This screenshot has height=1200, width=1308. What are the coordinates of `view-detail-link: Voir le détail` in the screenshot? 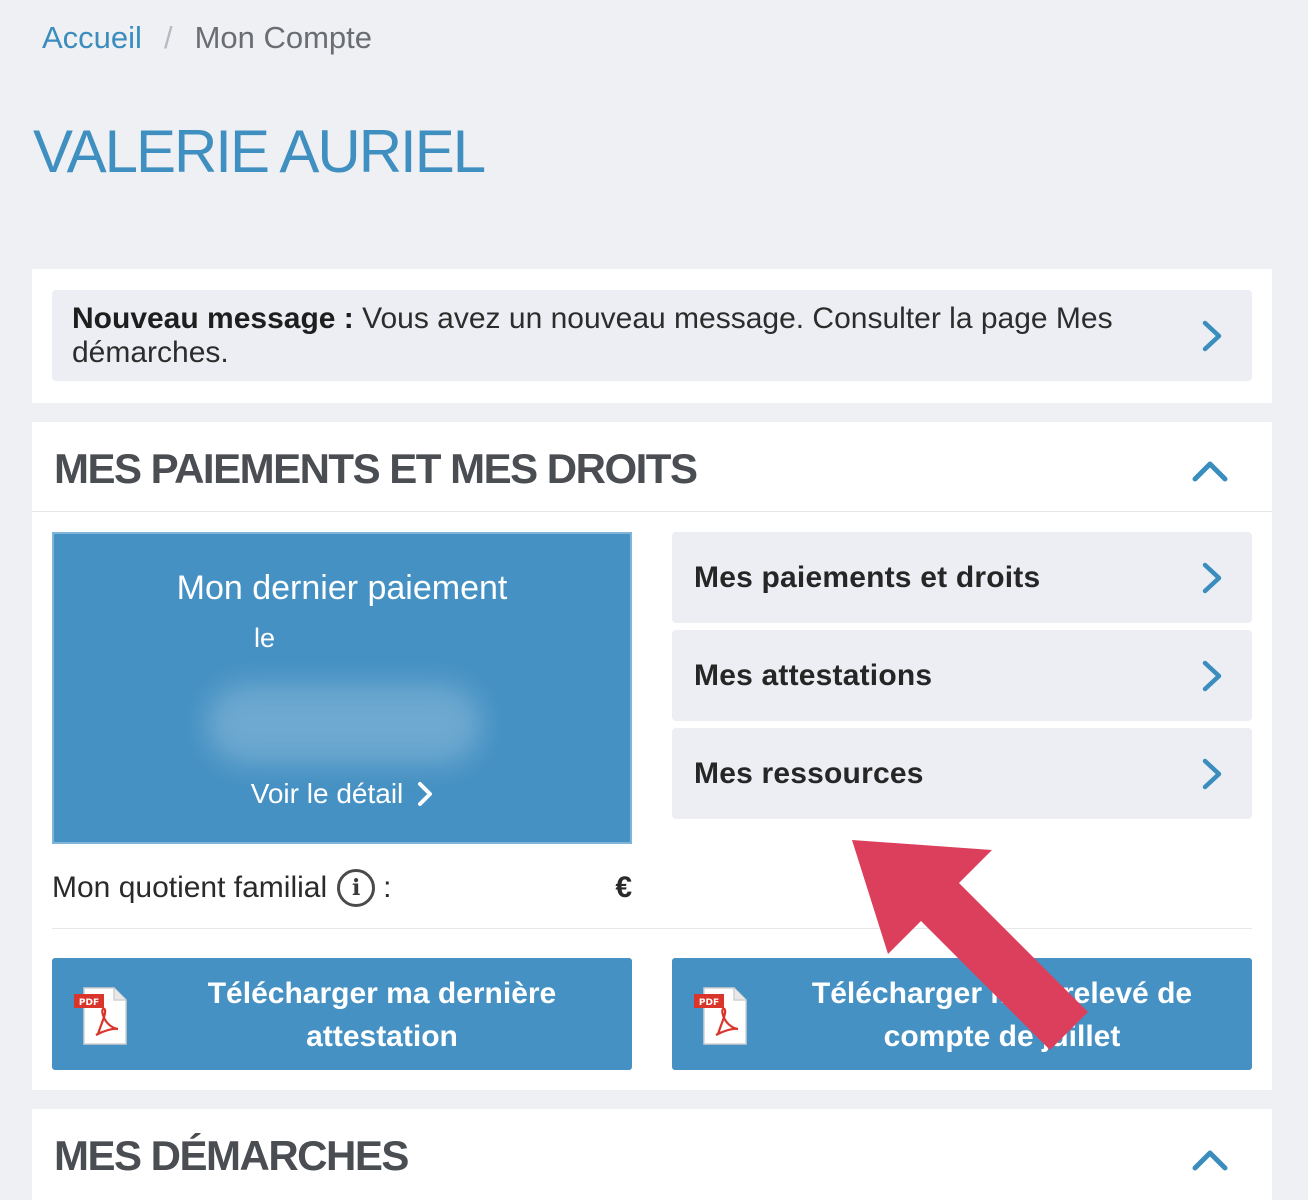 It's located at (342, 794).